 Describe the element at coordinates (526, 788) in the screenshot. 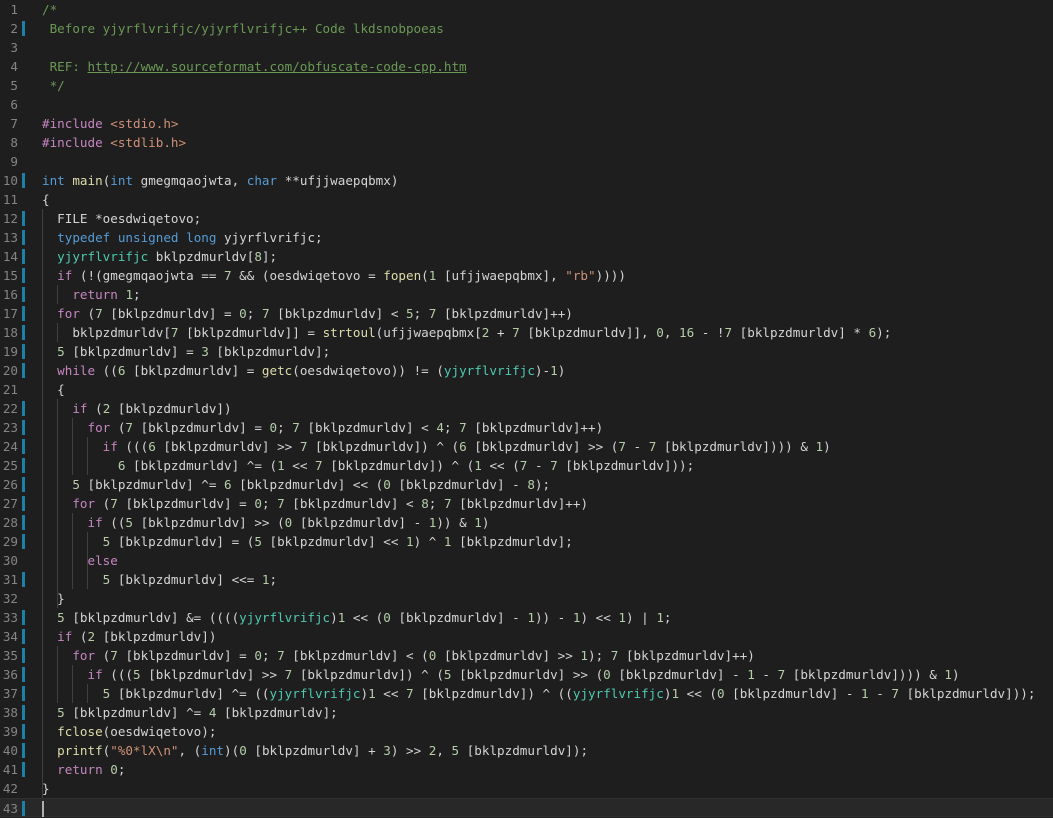

I see `code-line: 42}` at that location.